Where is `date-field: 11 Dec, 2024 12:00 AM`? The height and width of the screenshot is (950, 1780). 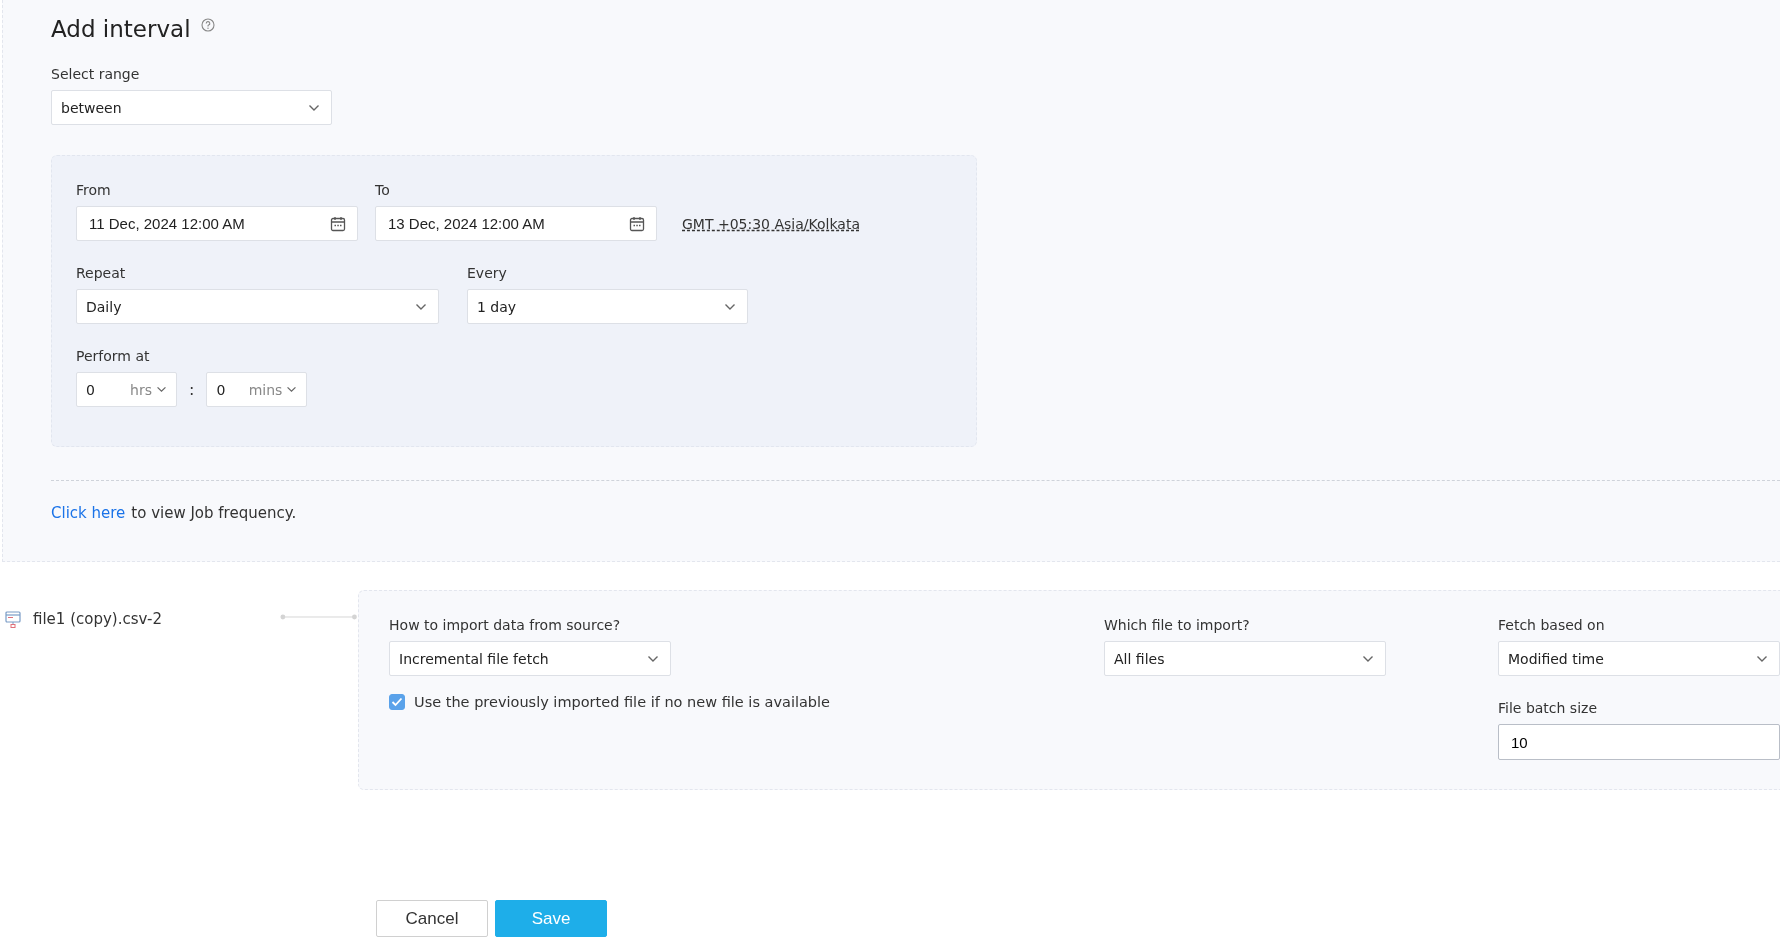 date-field: 11 Dec, 2024 12:00 AM is located at coordinates (217, 223).